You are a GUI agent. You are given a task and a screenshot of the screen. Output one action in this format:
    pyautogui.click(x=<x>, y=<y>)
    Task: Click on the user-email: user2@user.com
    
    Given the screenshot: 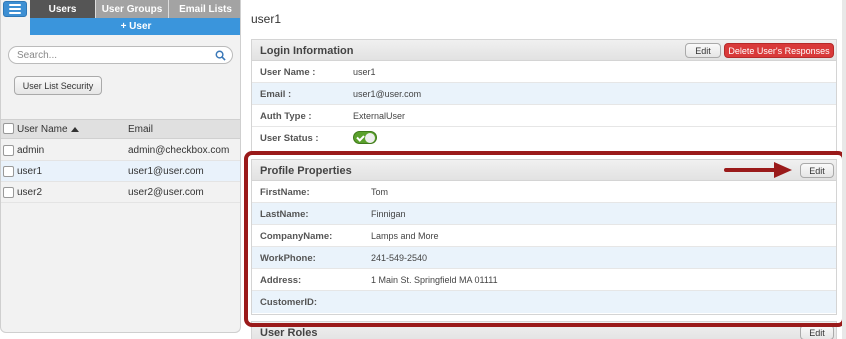 What is the action you would take?
    pyautogui.click(x=166, y=192)
    